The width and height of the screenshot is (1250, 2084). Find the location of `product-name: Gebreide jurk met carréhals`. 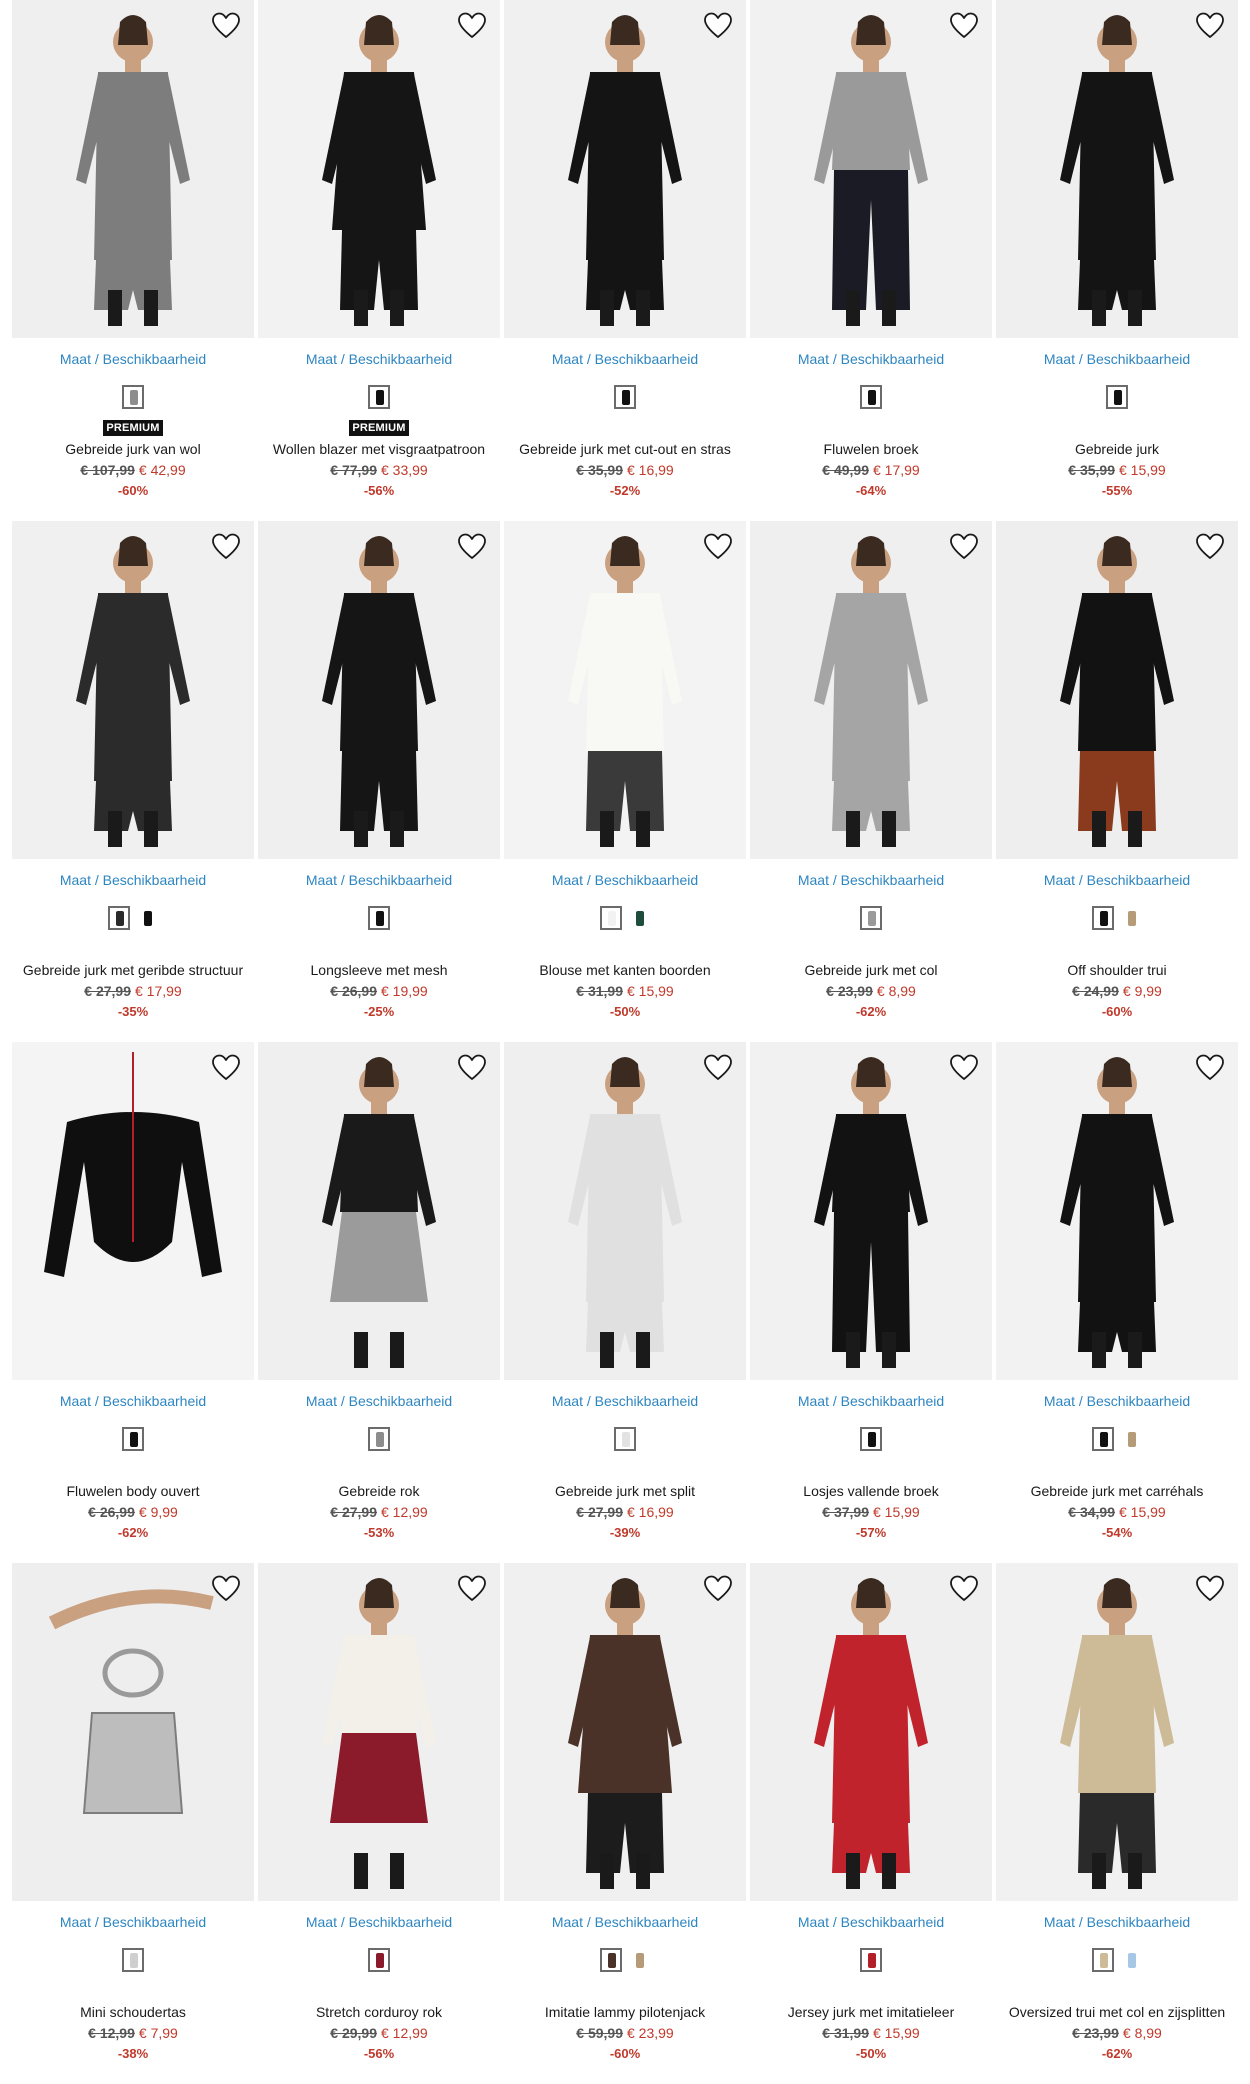

product-name: Gebreide jurk met carréhals is located at coordinates (1117, 1491).